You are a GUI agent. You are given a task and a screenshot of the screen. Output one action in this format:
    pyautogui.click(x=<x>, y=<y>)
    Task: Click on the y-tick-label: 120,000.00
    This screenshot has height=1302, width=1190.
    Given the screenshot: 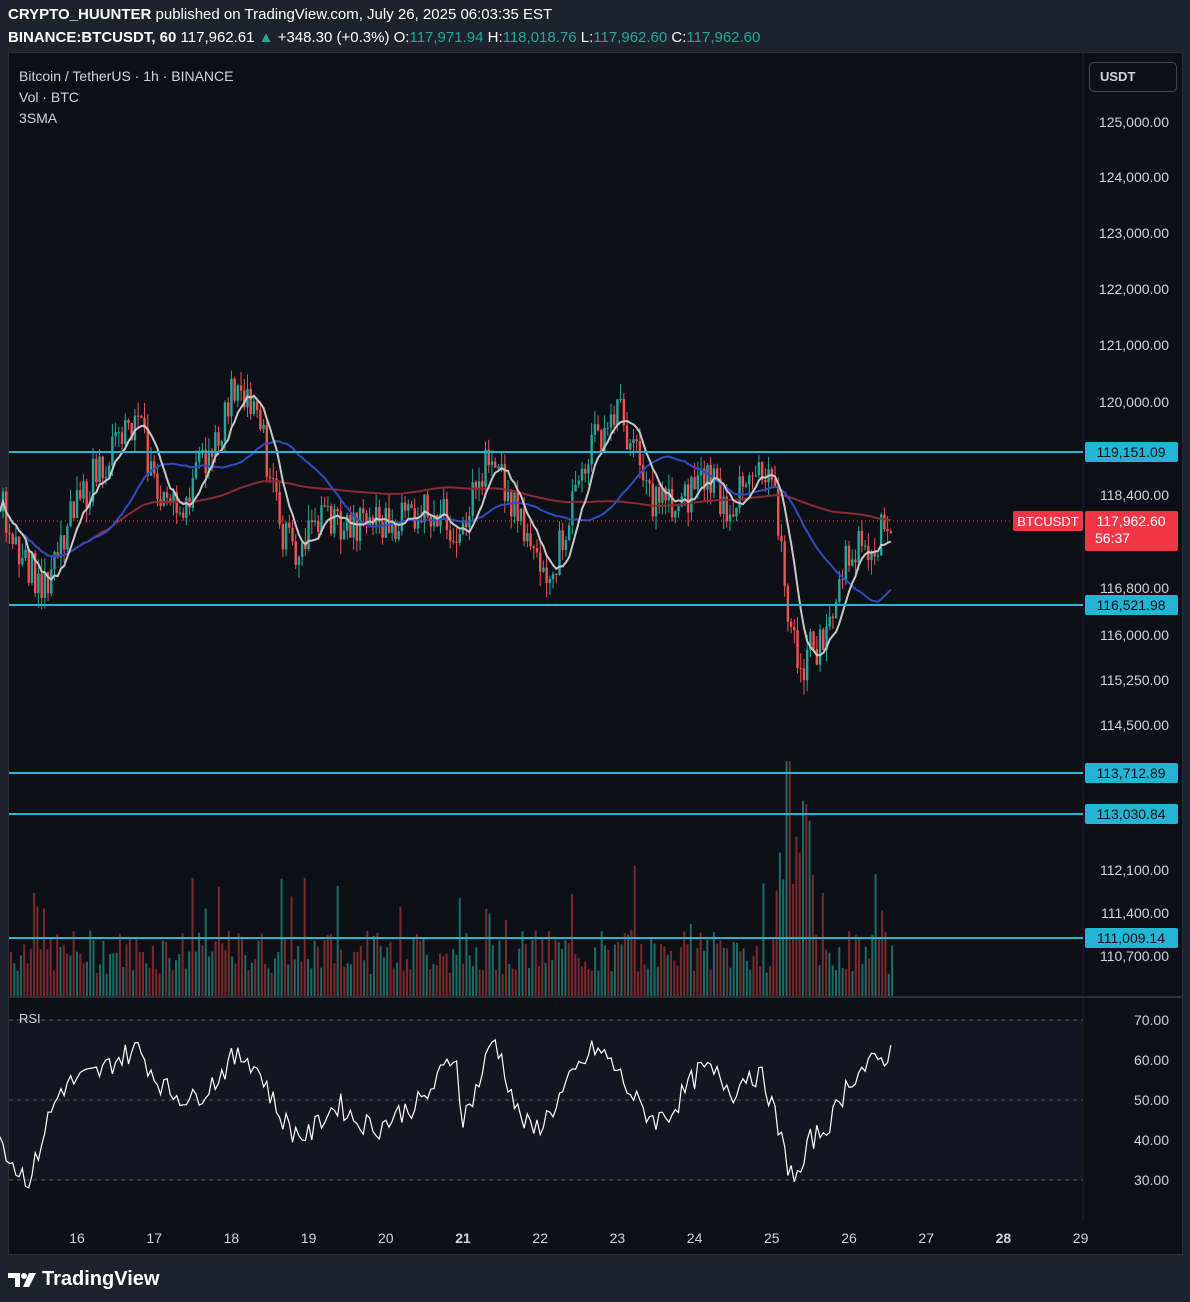 What is the action you would take?
    pyautogui.click(x=1134, y=402)
    